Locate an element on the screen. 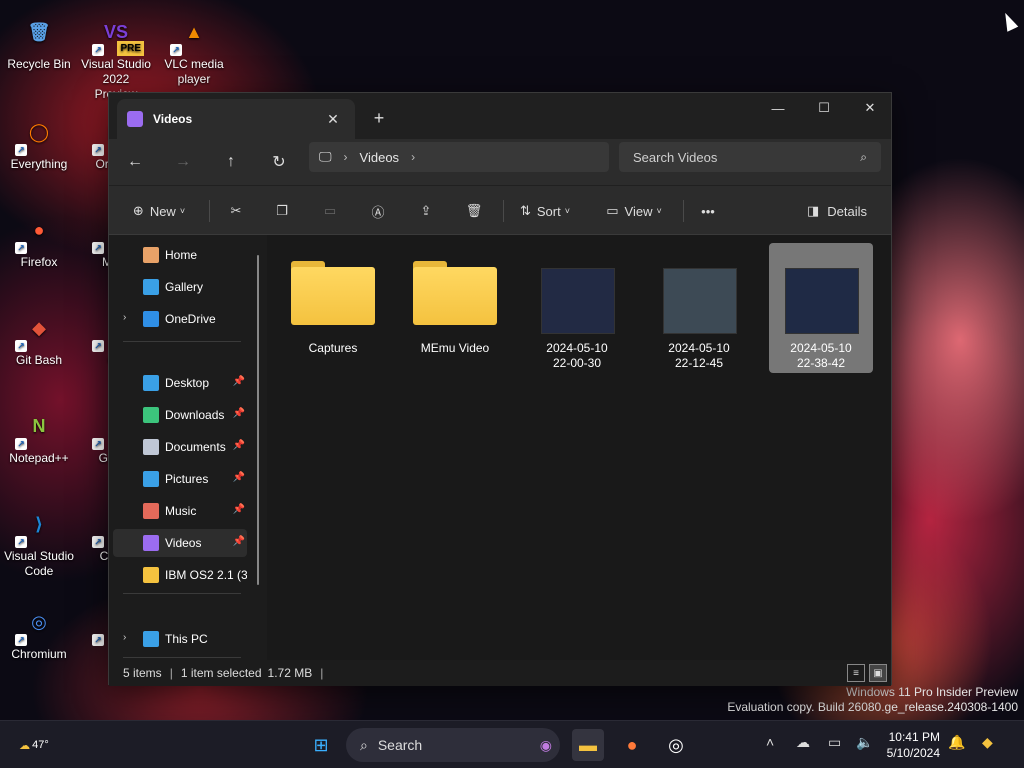 Image resolution: width=1024 pixels, height=768 pixels. maximize-button: ☐ is located at coordinates (824, 108).